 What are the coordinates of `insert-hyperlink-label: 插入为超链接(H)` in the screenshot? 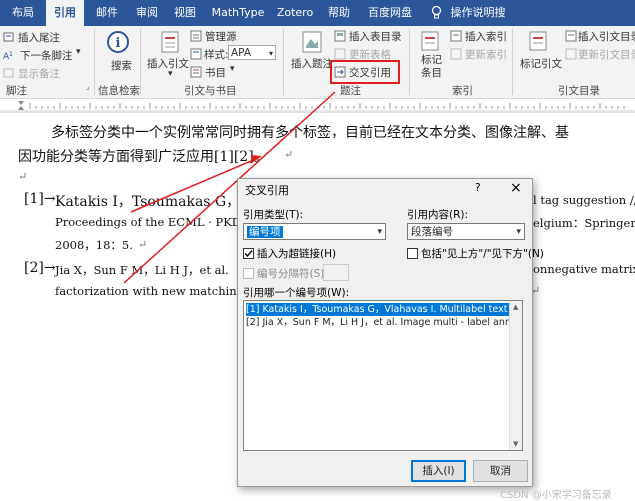 It's located at (296, 253).